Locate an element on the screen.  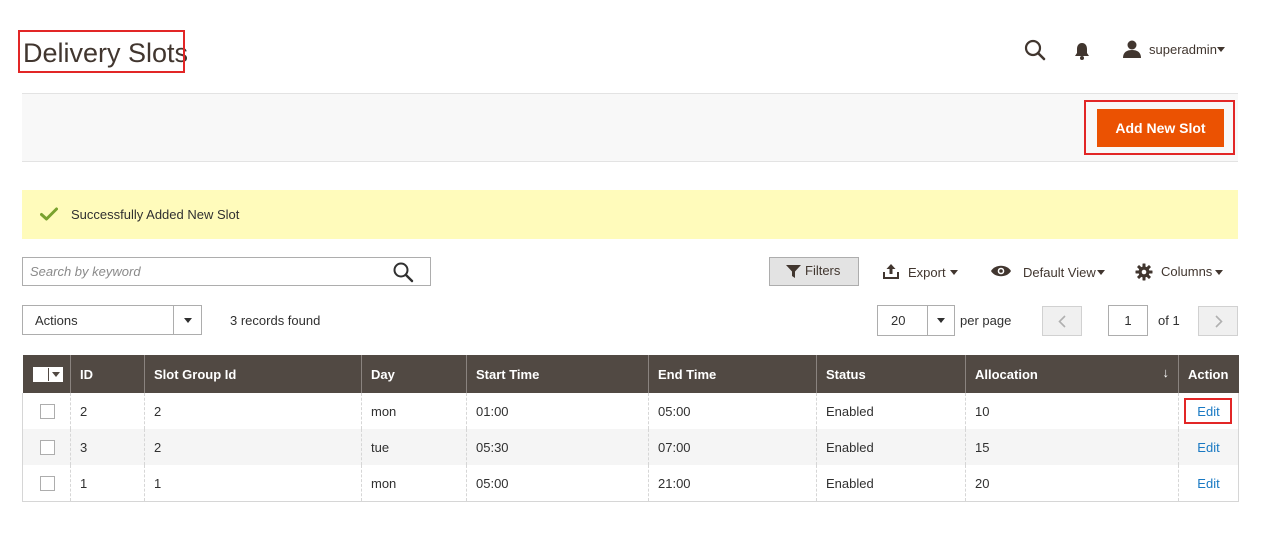
eye-icon is located at coordinates (1001, 273).